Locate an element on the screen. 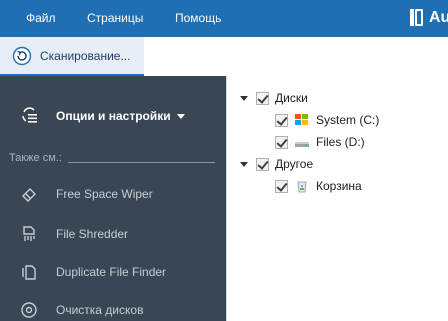 The image size is (448, 321). menu-file: Файл is located at coordinates (41, 18).